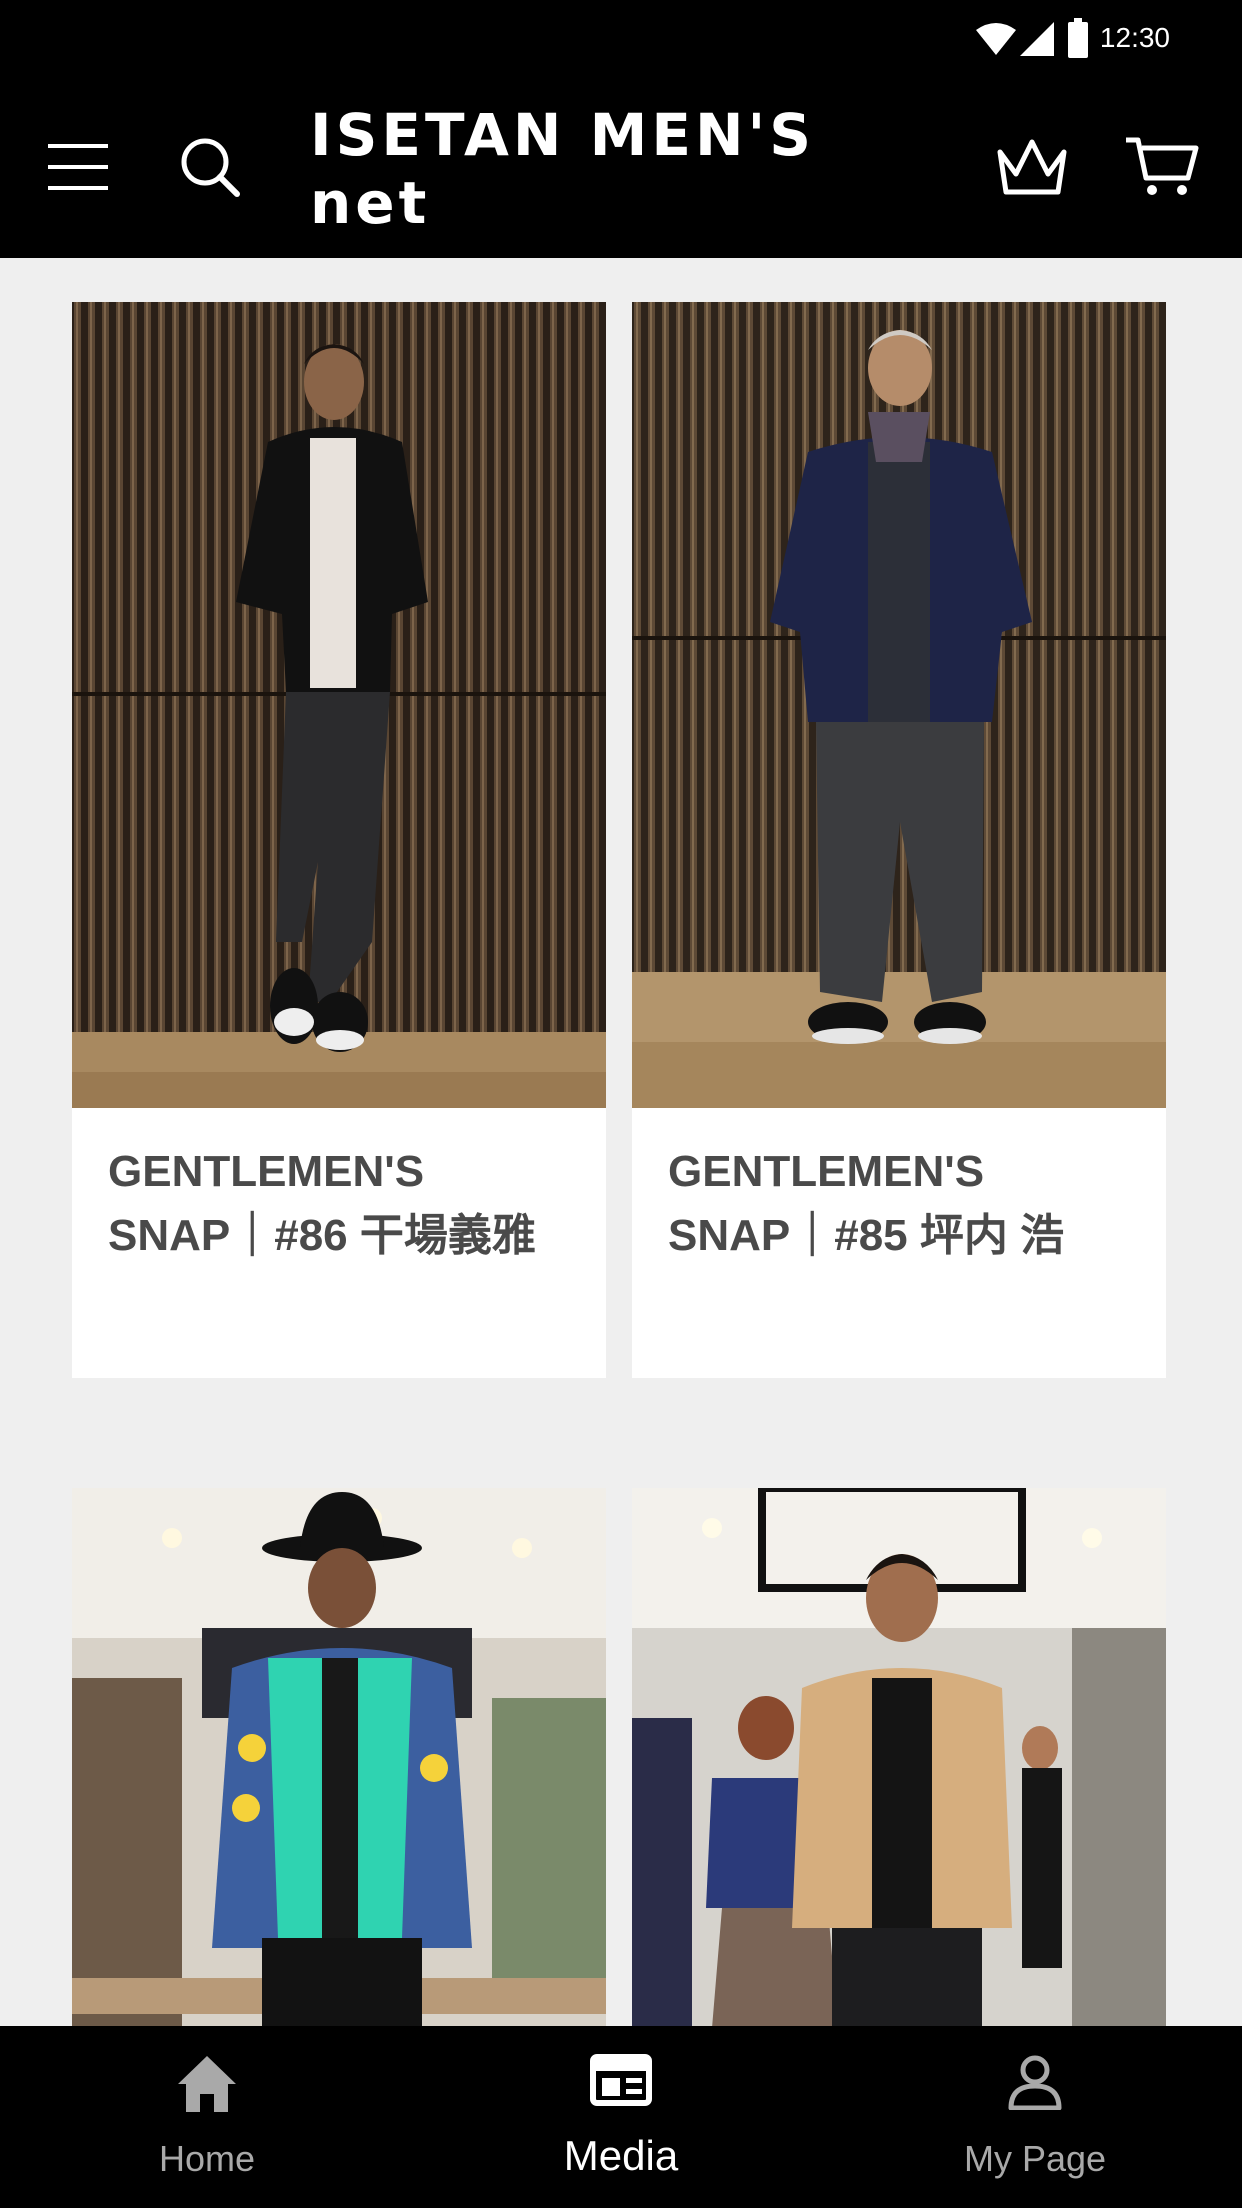 This screenshot has height=2208, width=1242. What do you see at coordinates (1035, 2158) in the screenshot?
I see `nav-mypage-label: My Page` at bounding box center [1035, 2158].